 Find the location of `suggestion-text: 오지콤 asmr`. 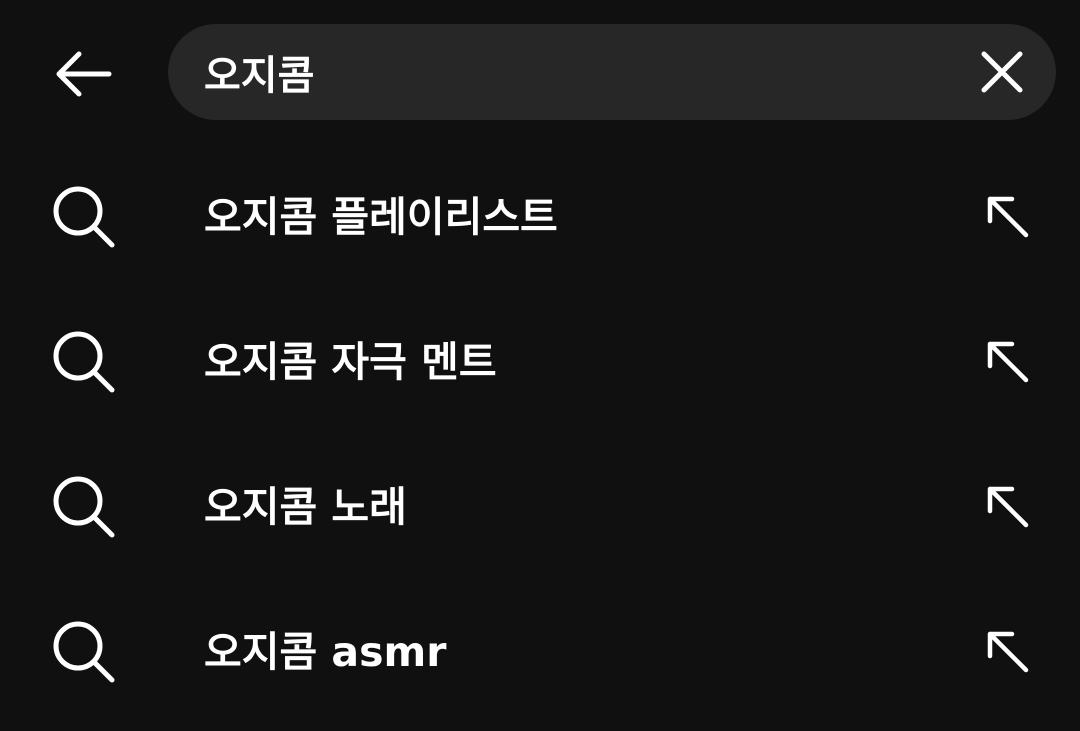

suggestion-text: 오지콤 asmr is located at coordinates (325, 652).